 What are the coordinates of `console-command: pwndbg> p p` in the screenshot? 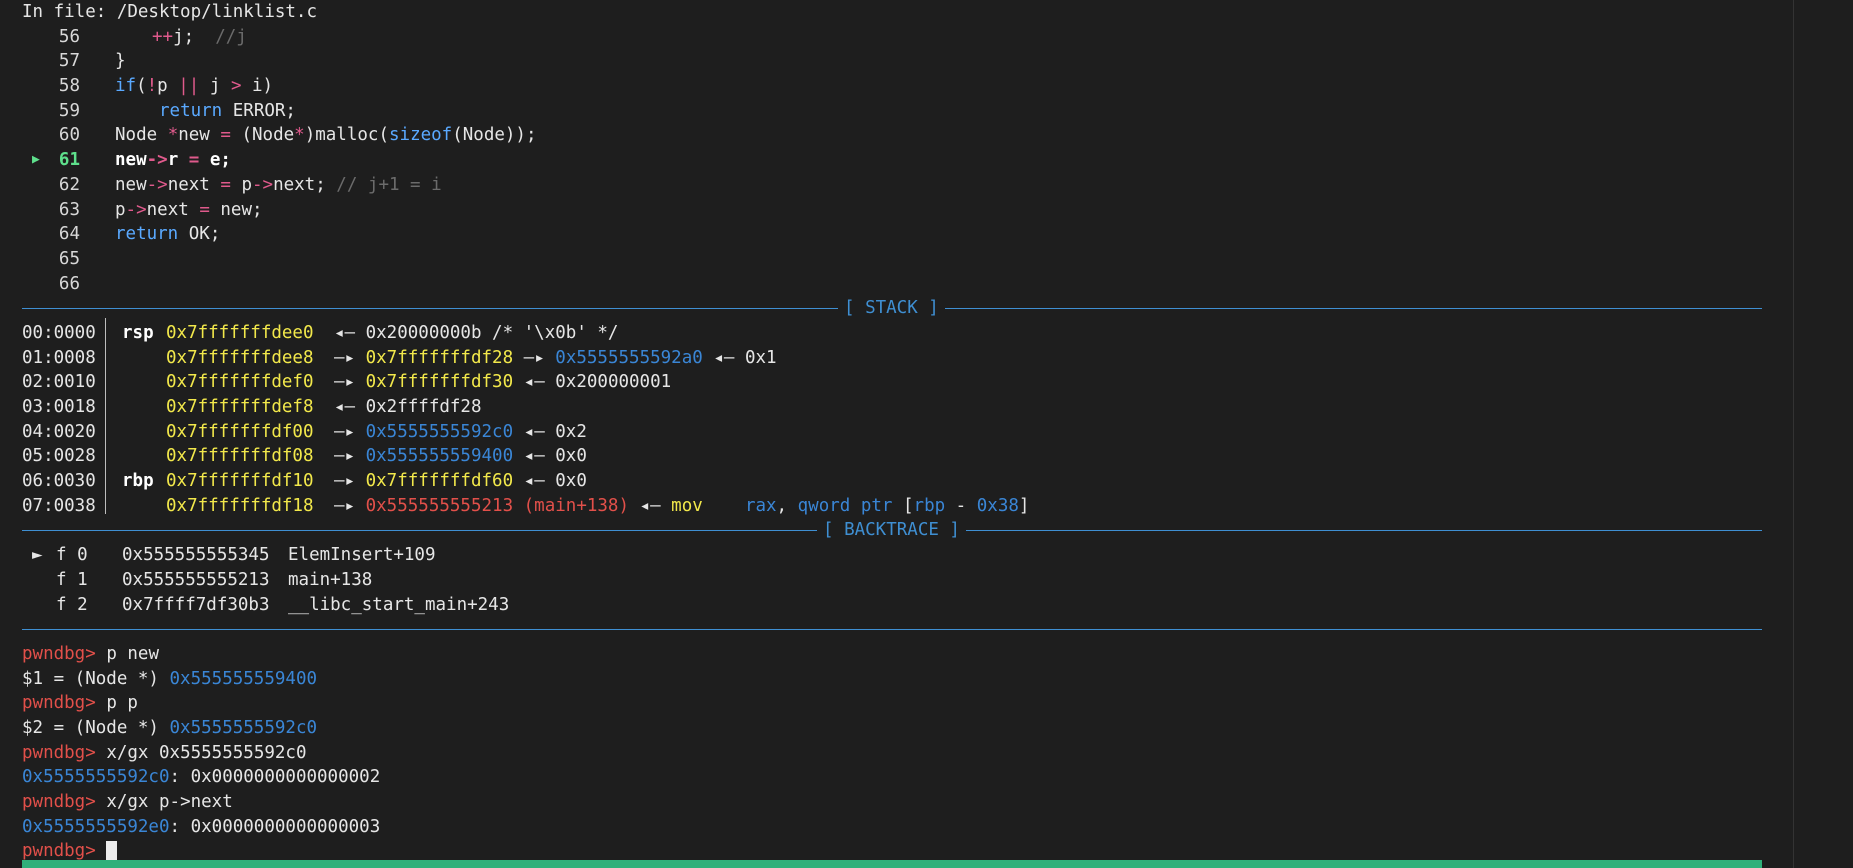 It's located at (80, 703).